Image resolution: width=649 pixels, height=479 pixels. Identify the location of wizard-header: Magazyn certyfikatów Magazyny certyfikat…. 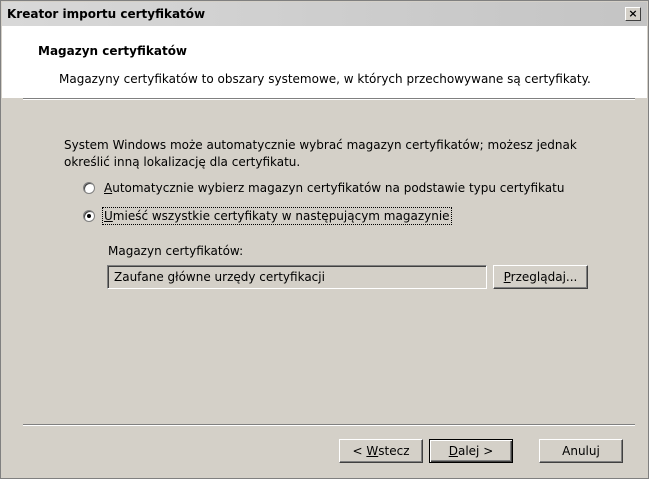
(324, 62).